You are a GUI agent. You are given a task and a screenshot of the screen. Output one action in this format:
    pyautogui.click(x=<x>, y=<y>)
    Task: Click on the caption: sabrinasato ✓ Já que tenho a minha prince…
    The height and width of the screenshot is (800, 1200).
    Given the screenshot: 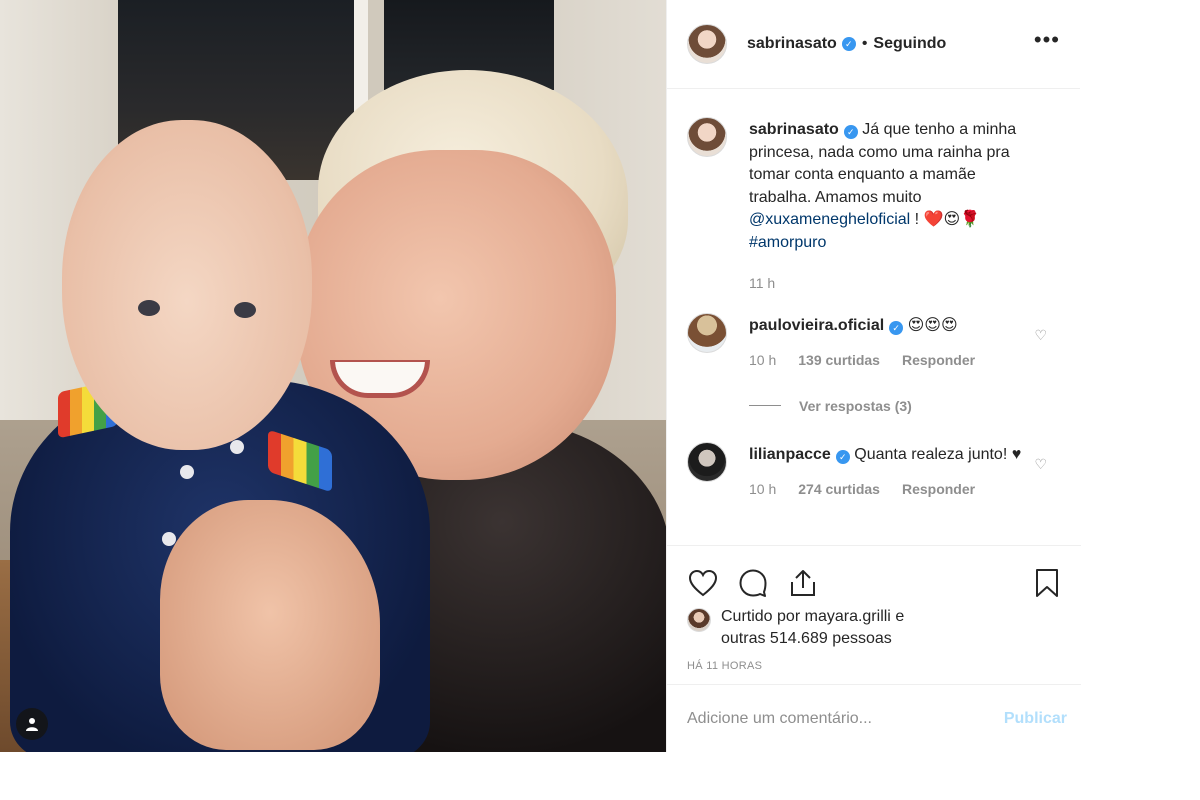 What is the action you would take?
    pyautogui.click(x=874, y=206)
    